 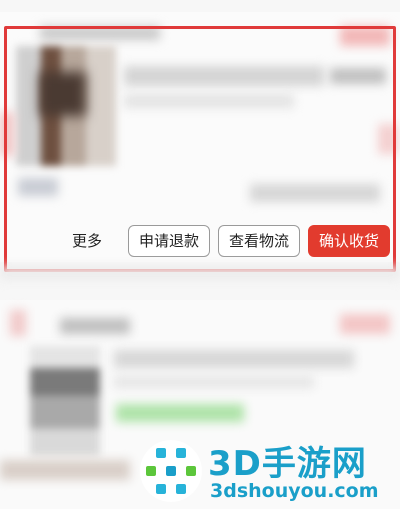 I want to click on separator-pixelated, so click(x=200, y=273).